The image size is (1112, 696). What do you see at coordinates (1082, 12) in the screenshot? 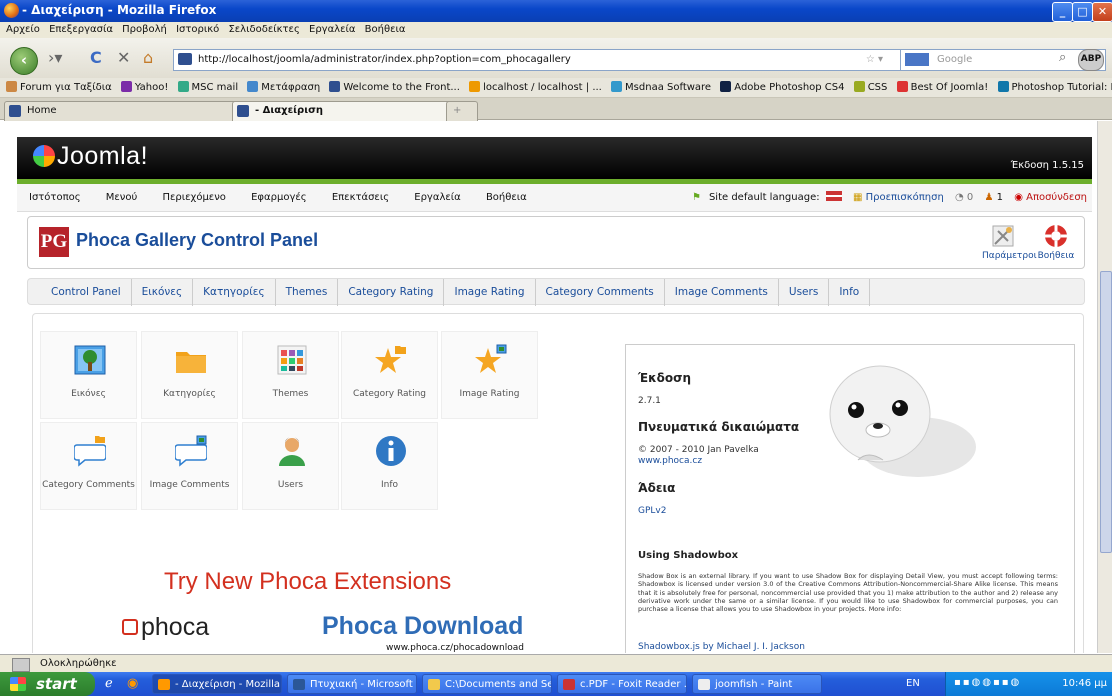
I see `maximize-button: □` at bounding box center [1082, 12].